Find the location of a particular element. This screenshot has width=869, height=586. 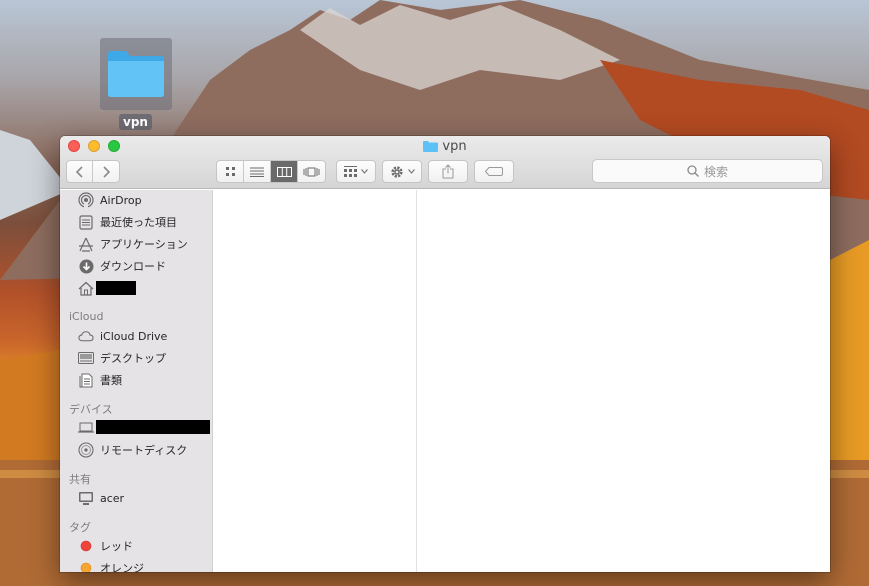

sidebar-item-recents: 最近使った項目 is located at coordinates (127, 222).